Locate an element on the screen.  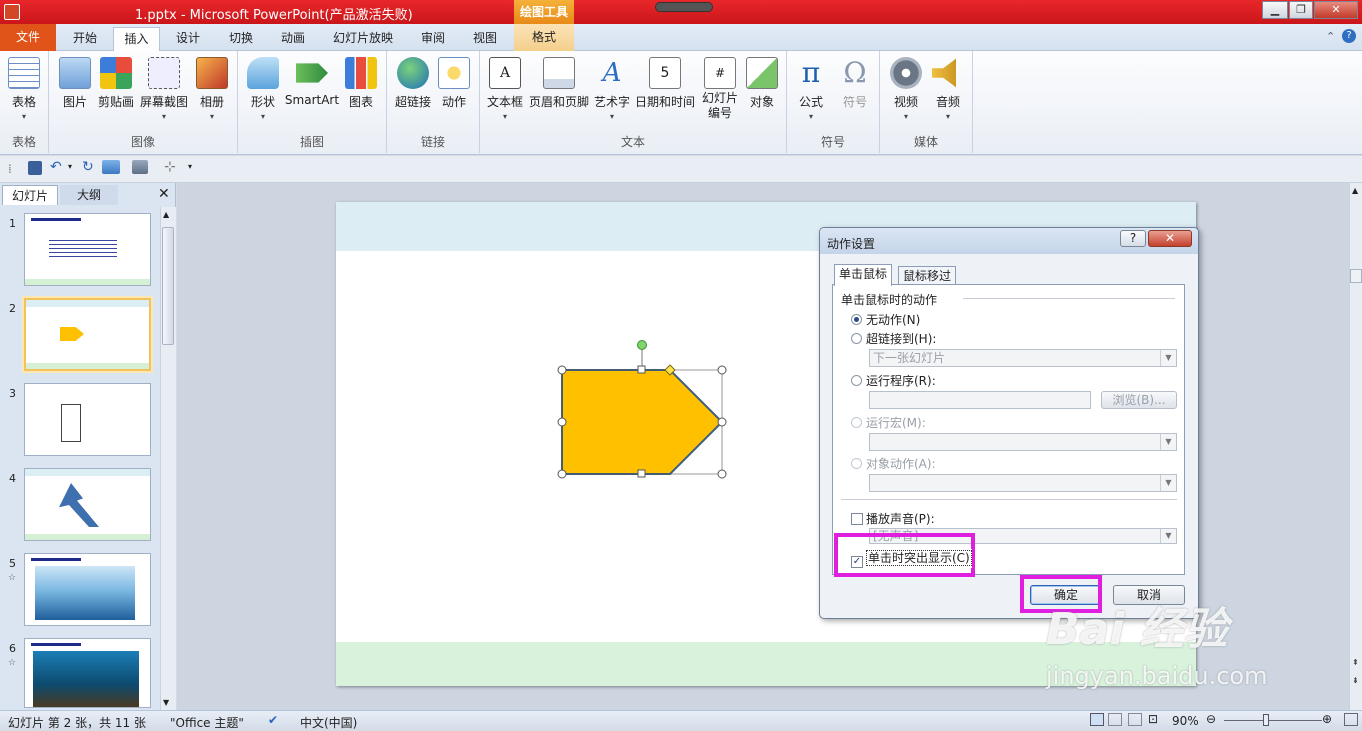
shapes-button: 形状 ▾ is located at coordinates (263, 89).